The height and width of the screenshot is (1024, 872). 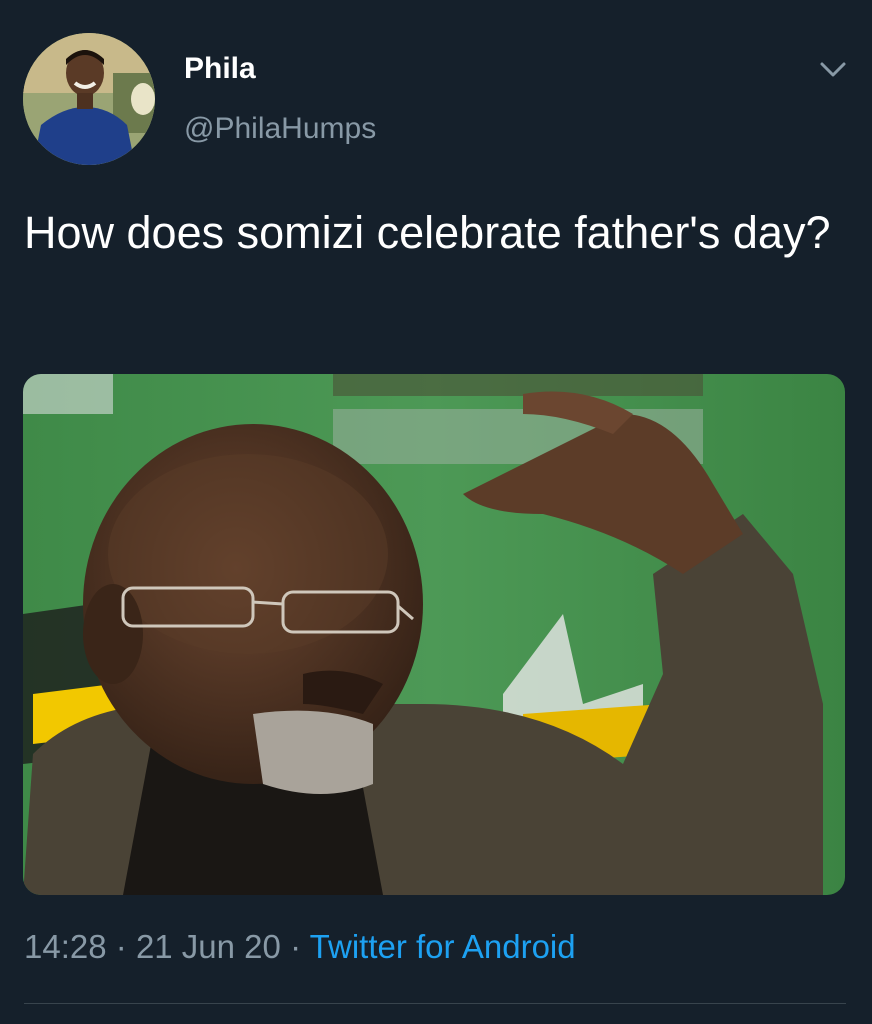 I want to click on divider, so click(x=435, y=1003).